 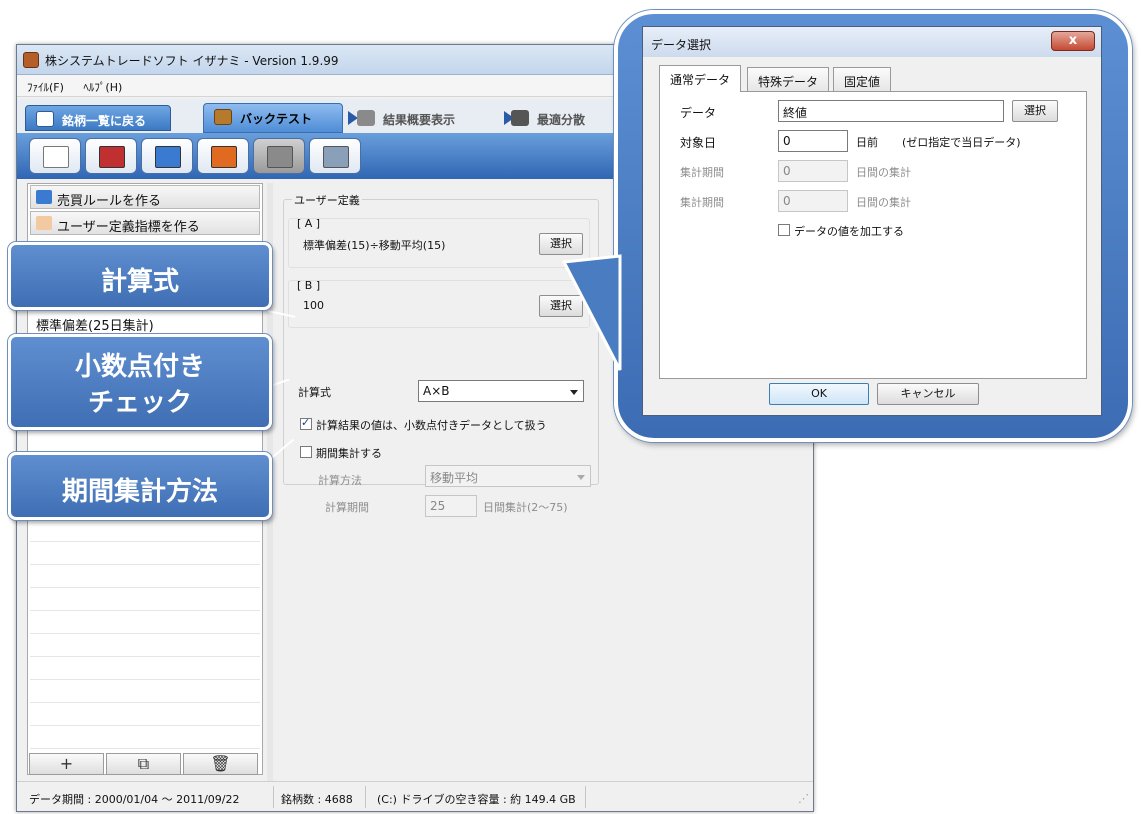 What do you see at coordinates (476, 799) in the screenshot?
I see `status-disk-free: (C:) ドライブの空き容量 : 約 149.4 GB` at bounding box center [476, 799].